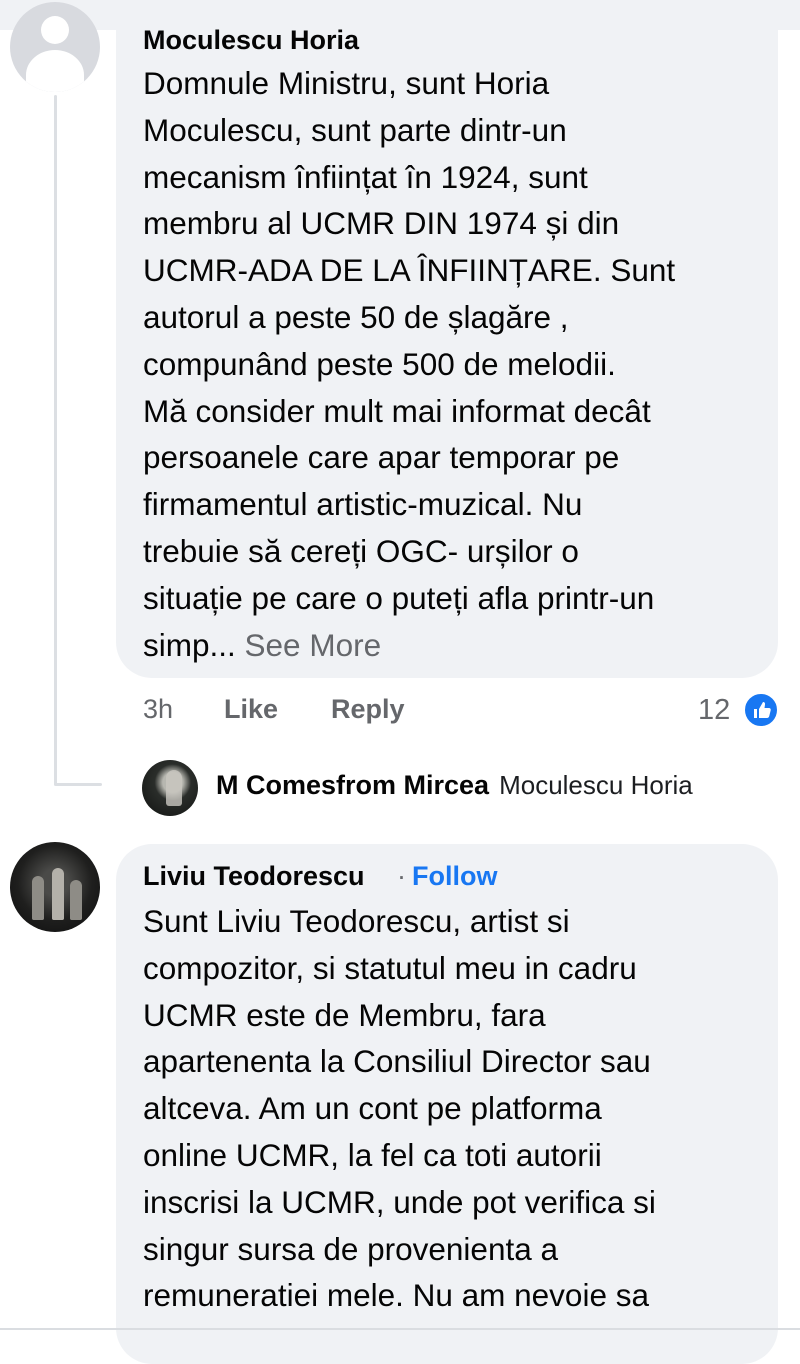 This screenshot has width=800, height=1364. What do you see at coordinates (363, 504) in the screenshot?
I see `comment-line: firmamentul artistic-muzical. Nu` at bounding box center [363, 504].